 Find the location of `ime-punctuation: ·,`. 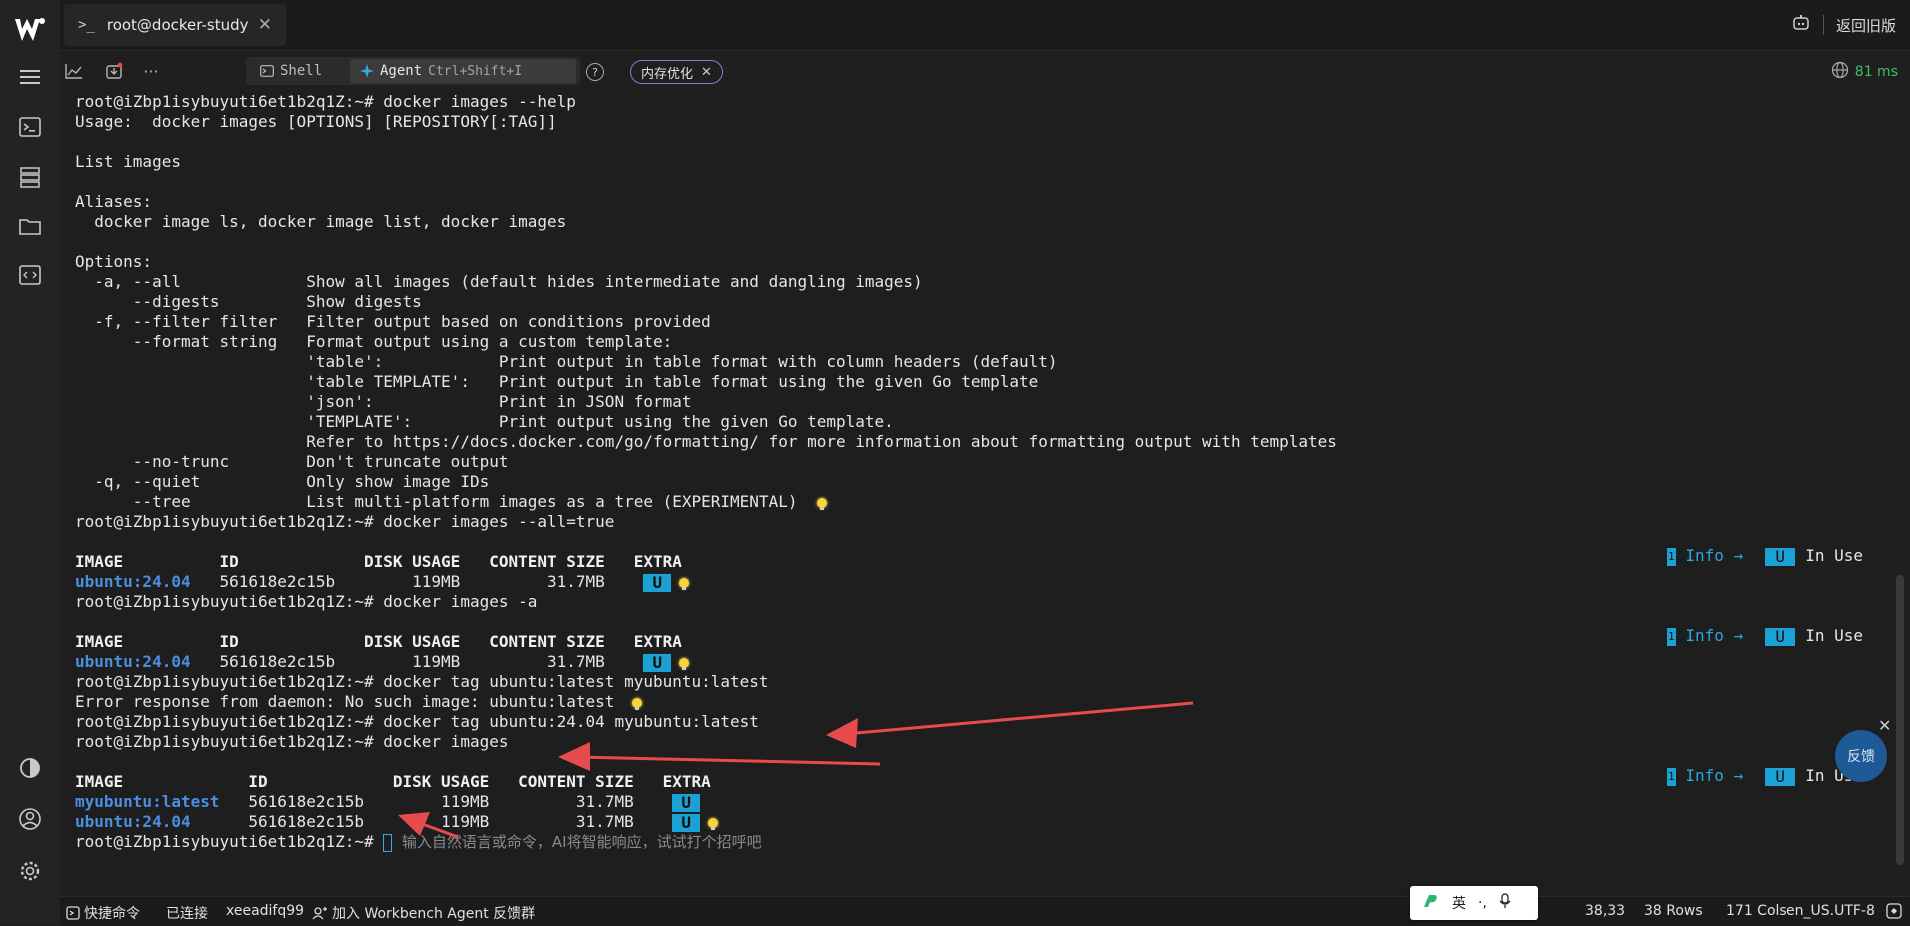

ime-punctuation: ·, is located at coordinates (1482, 903).